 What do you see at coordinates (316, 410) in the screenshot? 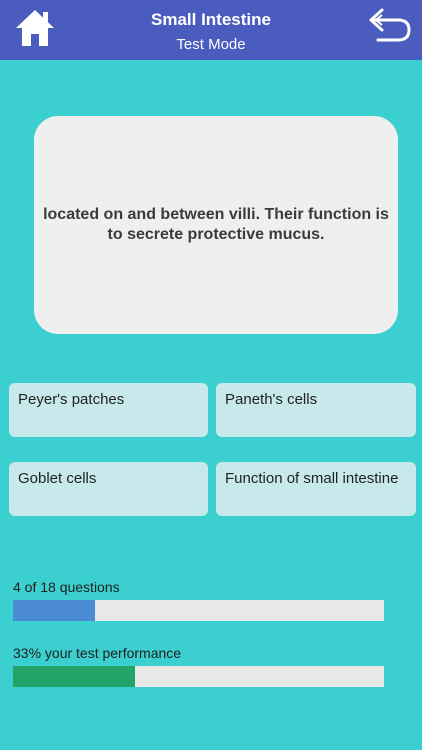
I see `answer-option-2: Paneth's cells` at bounding box center [316, 410].